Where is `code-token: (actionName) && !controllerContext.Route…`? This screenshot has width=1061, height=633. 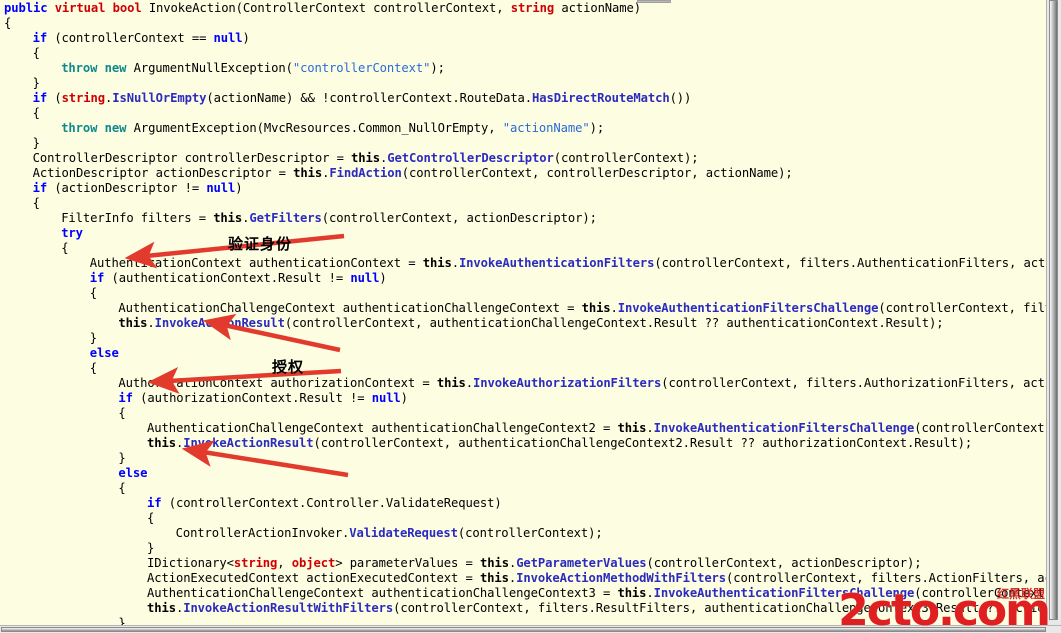 code-token: (actionName) && !controllerContext.Route… is located at coordinates (369, 98).